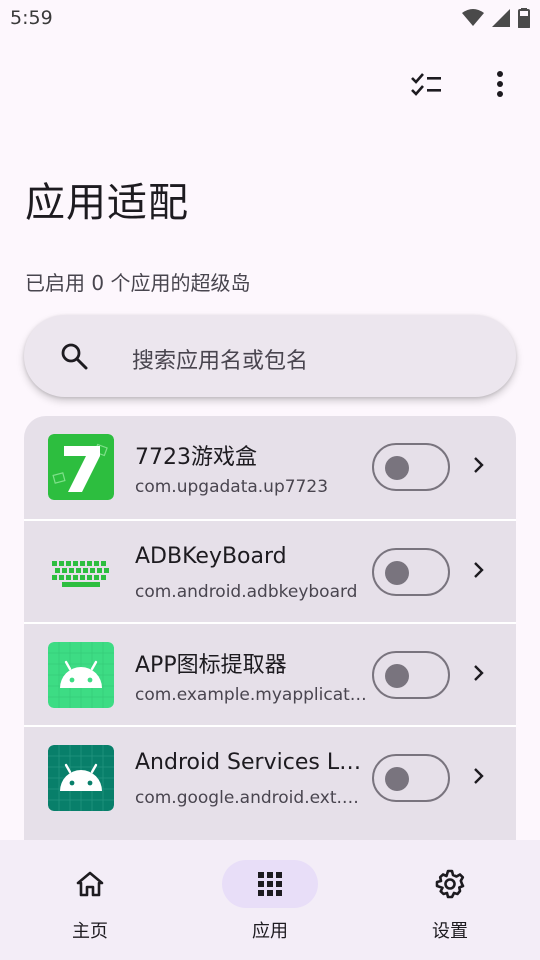  I want to click on nav-settings: 设置, so click(450, 905).